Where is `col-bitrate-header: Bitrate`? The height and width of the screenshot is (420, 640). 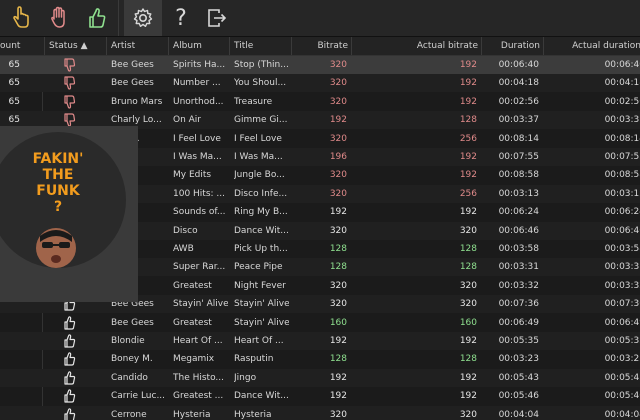 col-bitrate-header: Bitrate is located at coordinates (320, 46).